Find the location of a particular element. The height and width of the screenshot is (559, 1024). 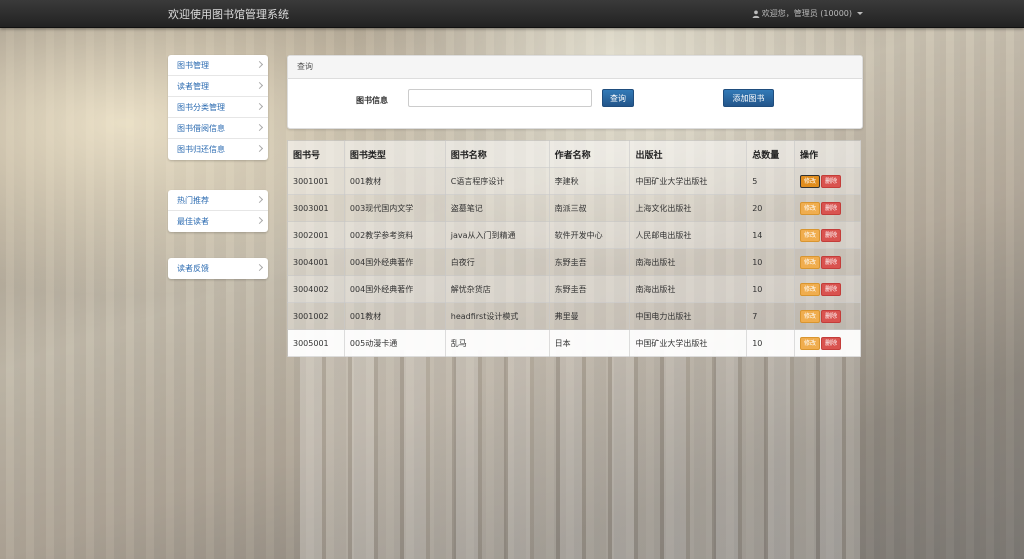

sidebar-item-return-info: 图书归还信息 is located at coordinates (218, 149).